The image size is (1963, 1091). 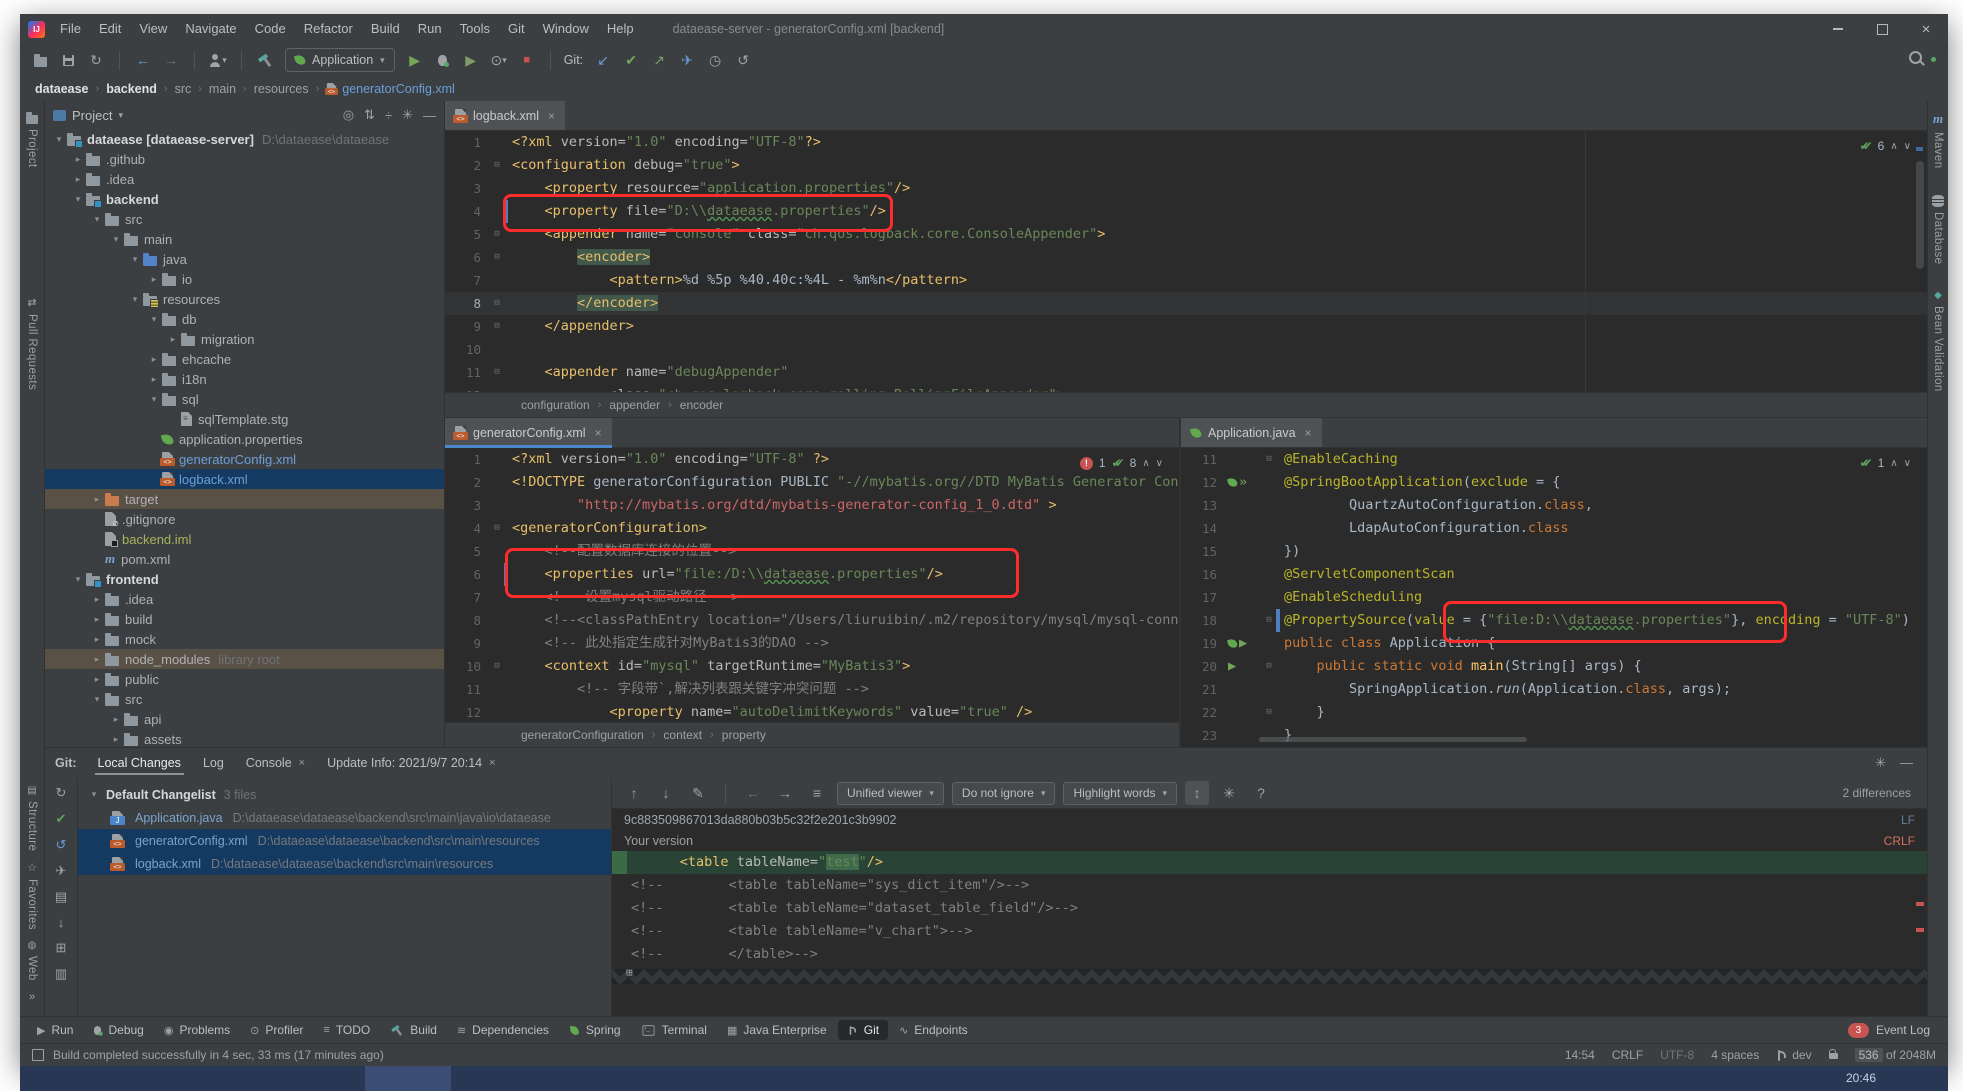 I want to click on sidebar-tab-bean-validation: ◆ Bean Validation, so click(x=1938, y=341).